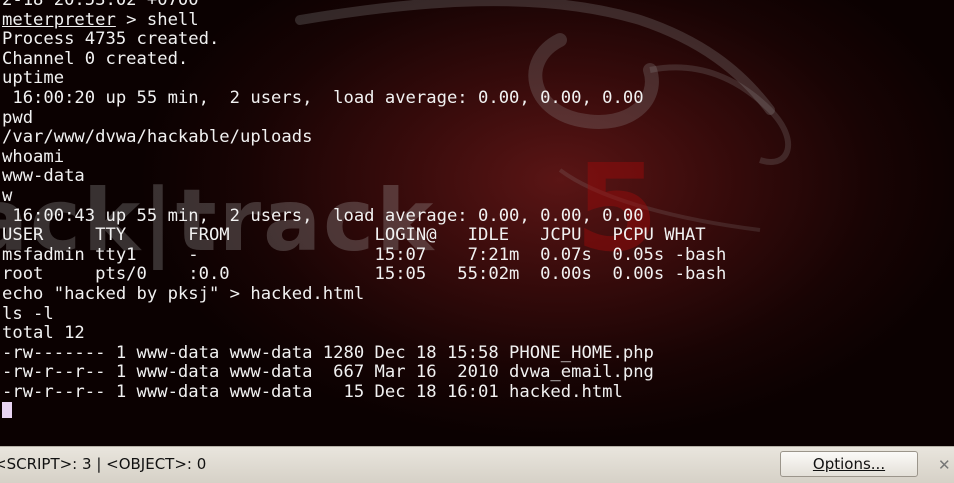 The image size is (954, 483). Describe the element at coordinates (354, 235) in the screenshot. I see `terminal-line-text: USER TTY FROM LOGIN@ IDLE JCPU PCPU WHAT` at that location.